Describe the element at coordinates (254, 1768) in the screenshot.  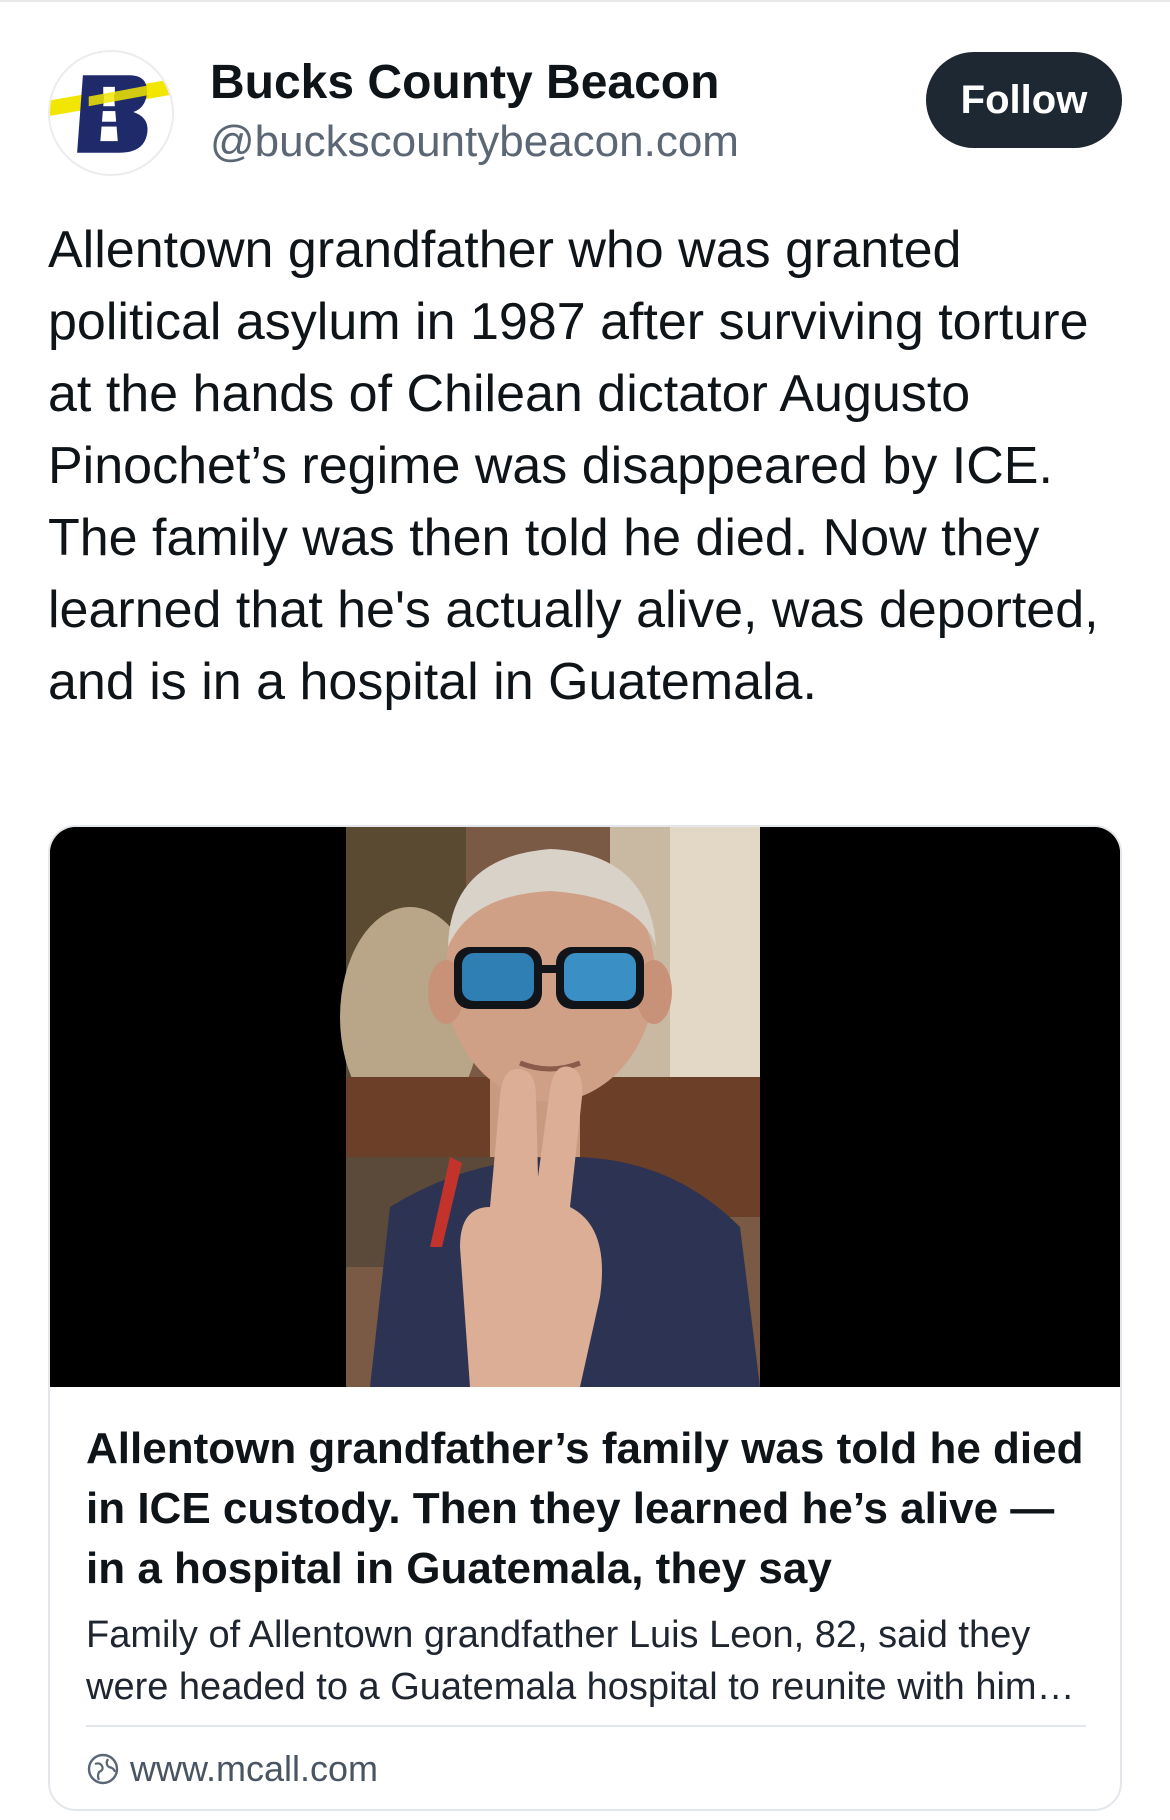
I see `link-card-domain-text: www.mcall.com` at that location.